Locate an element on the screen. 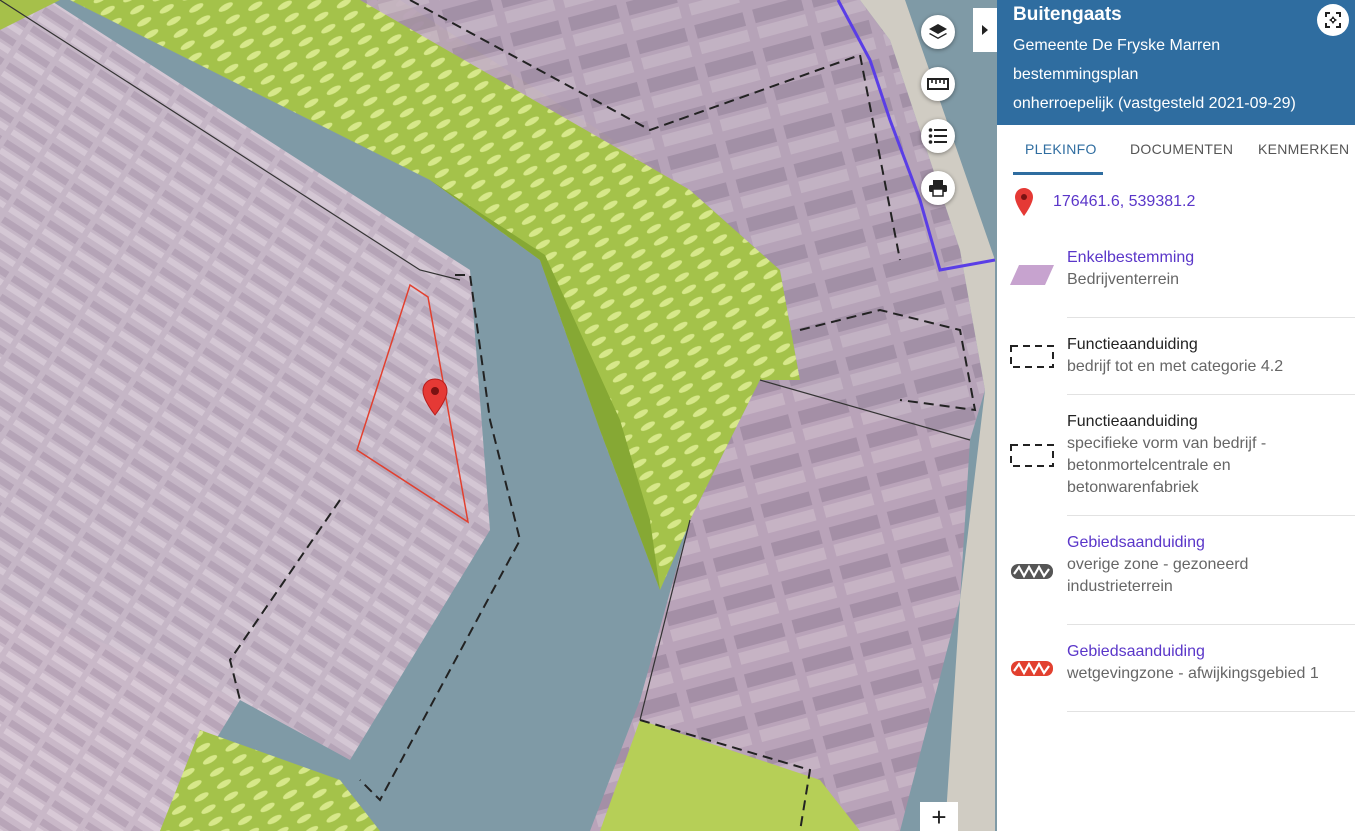 The image size is (1355, 831). expand-icon is located at coordinates (1333, 20).